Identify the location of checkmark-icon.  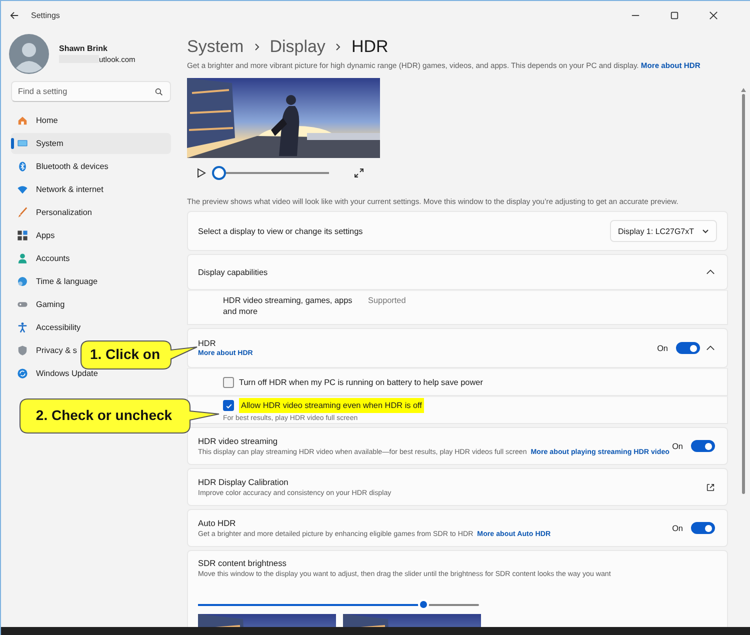
(228, 406).